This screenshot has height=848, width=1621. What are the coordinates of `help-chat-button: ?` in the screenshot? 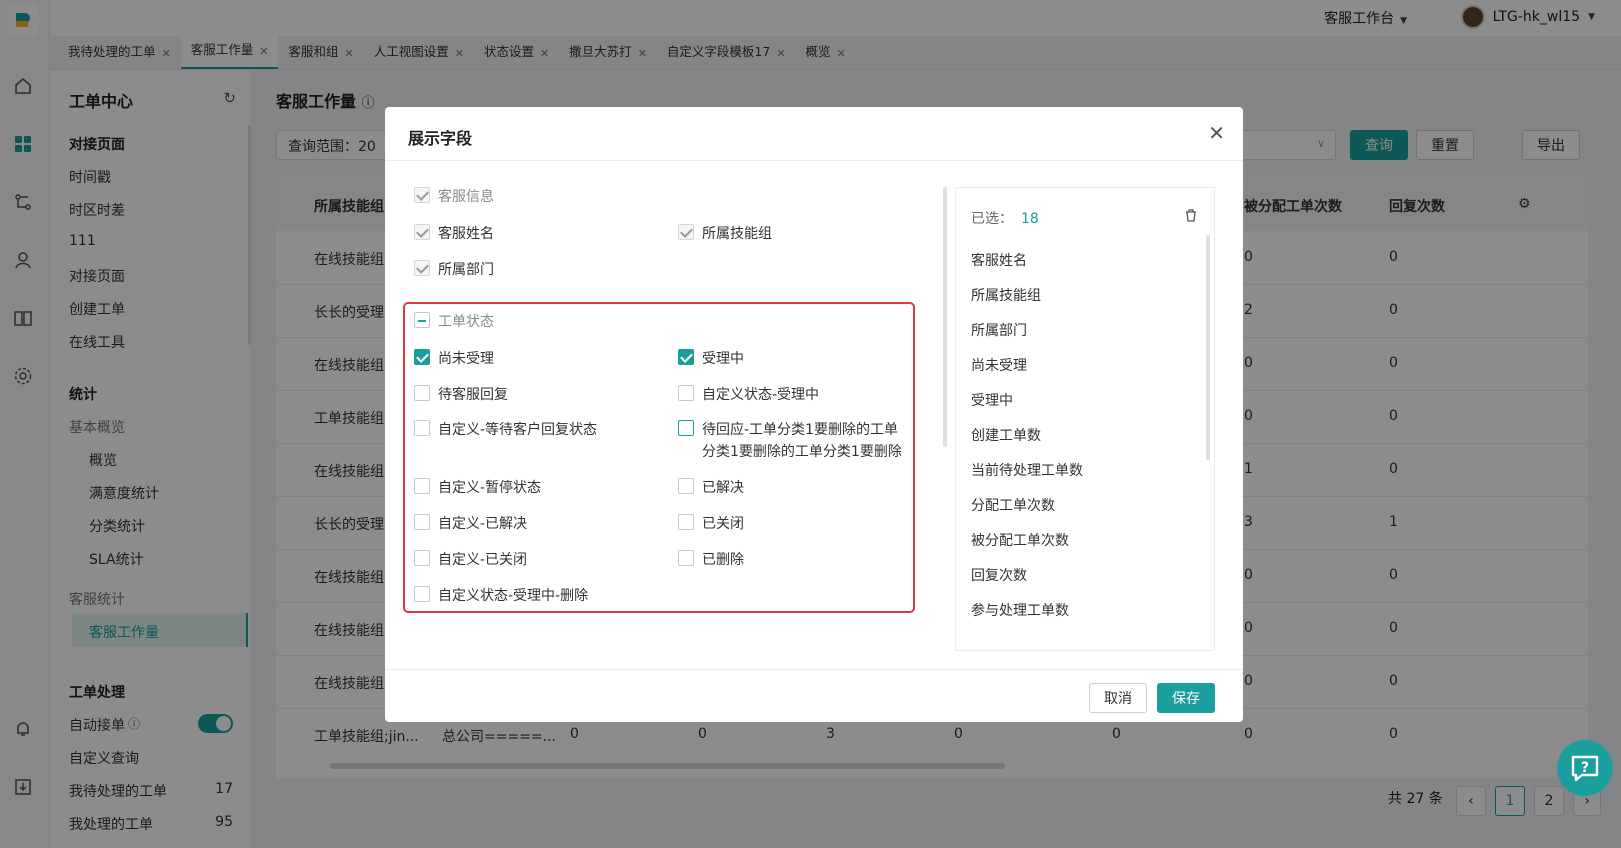 It's located at (1585, 768).